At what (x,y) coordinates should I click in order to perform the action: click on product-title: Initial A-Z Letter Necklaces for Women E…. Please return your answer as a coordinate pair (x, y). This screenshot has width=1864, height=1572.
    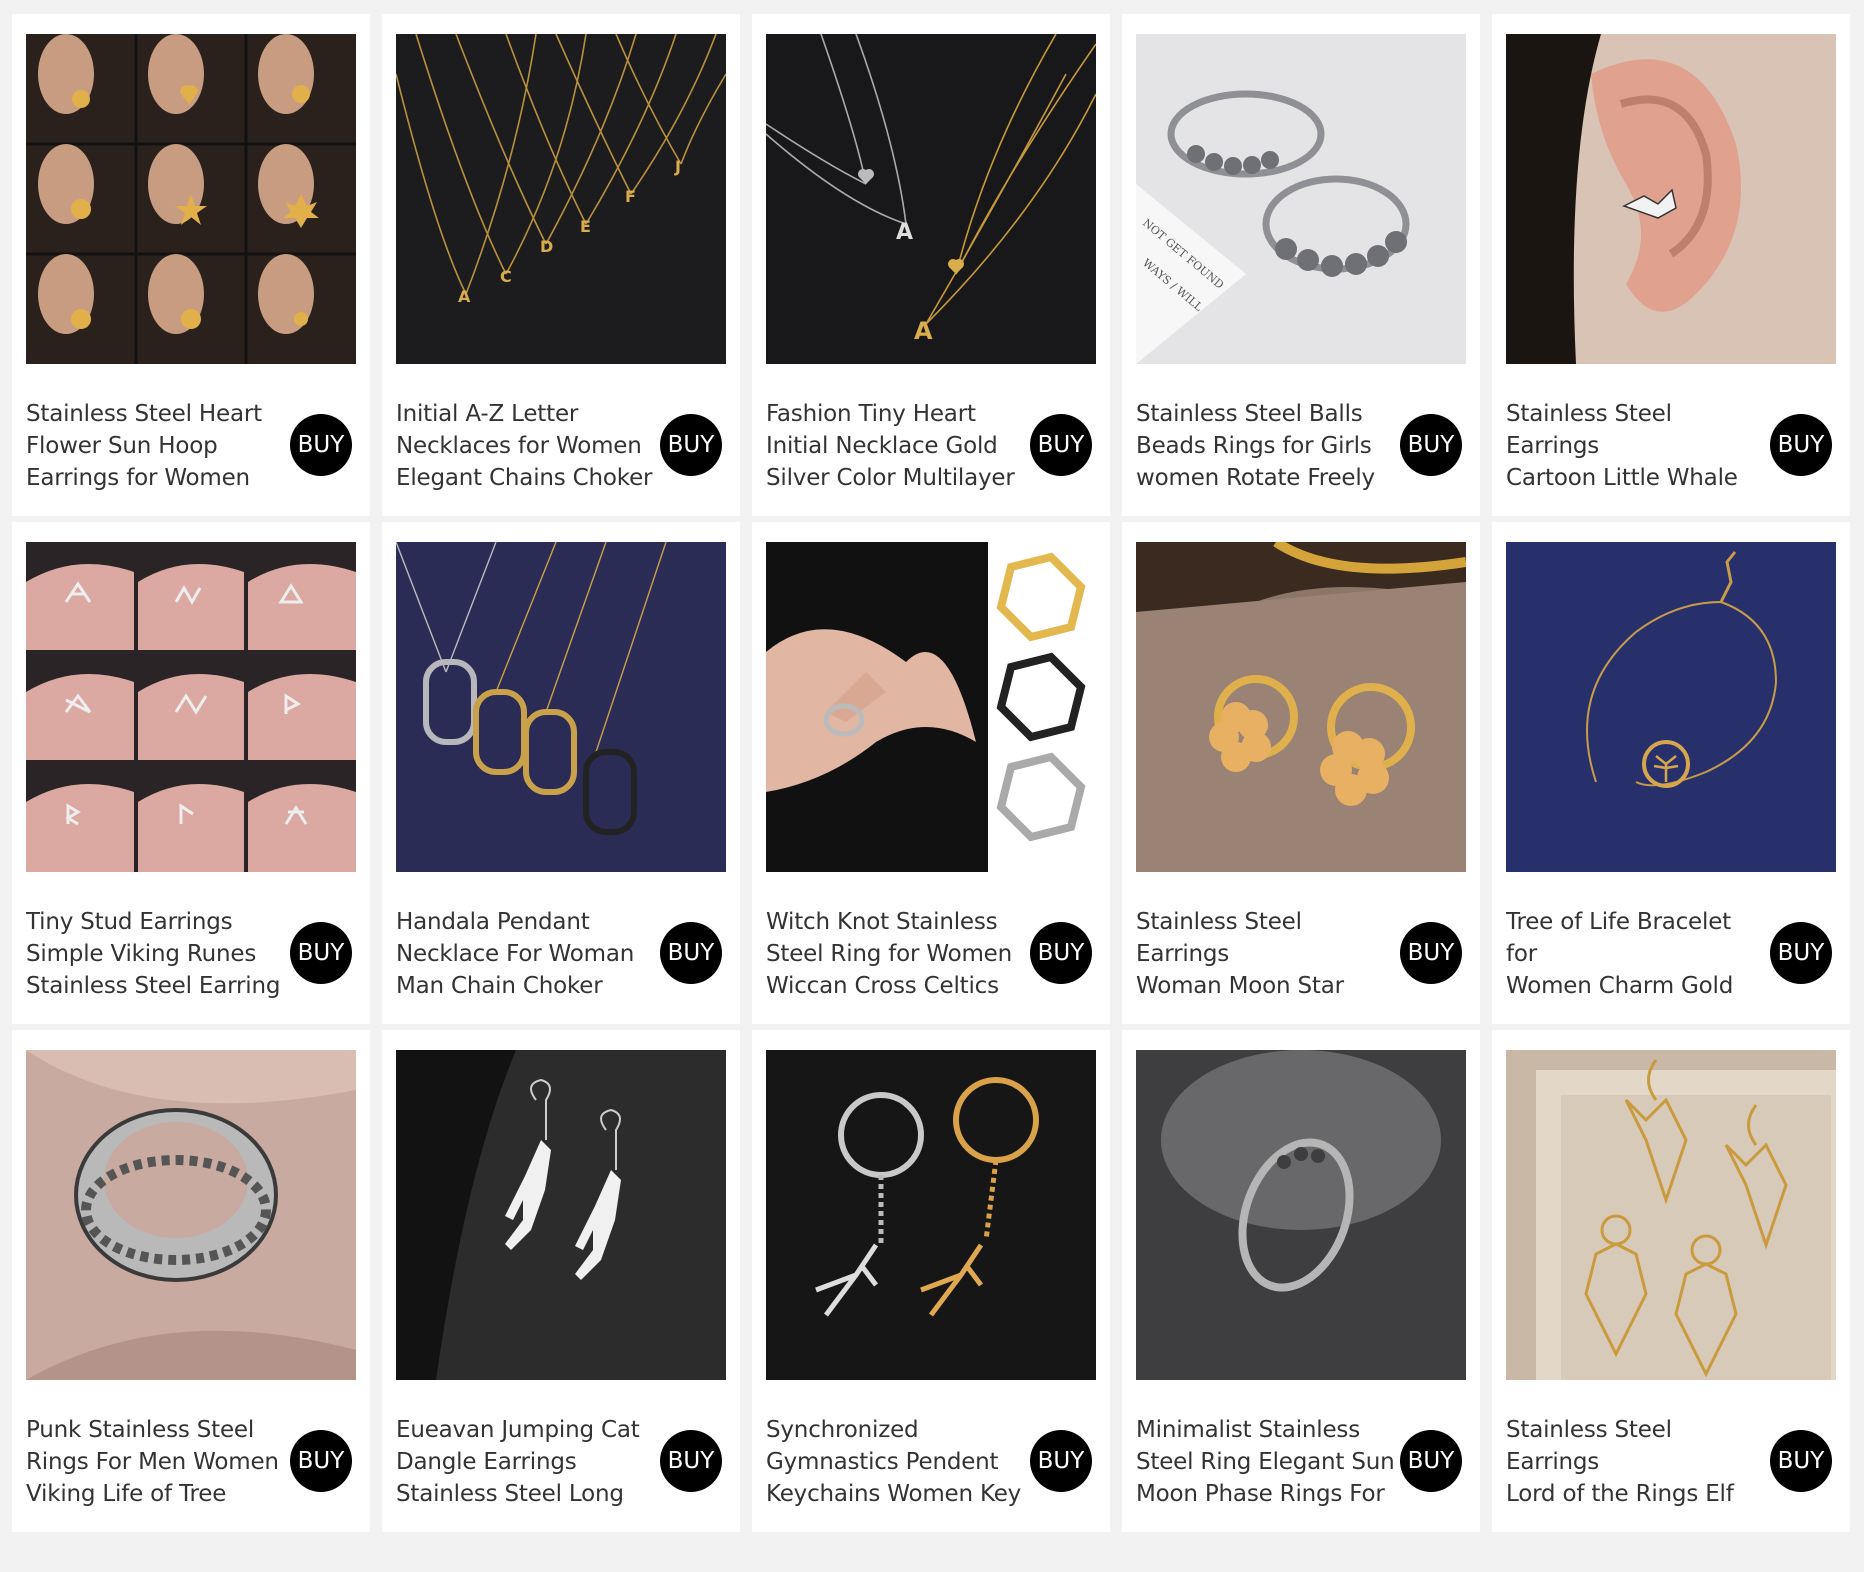
    Looking at the image, I should click on (527, 446).